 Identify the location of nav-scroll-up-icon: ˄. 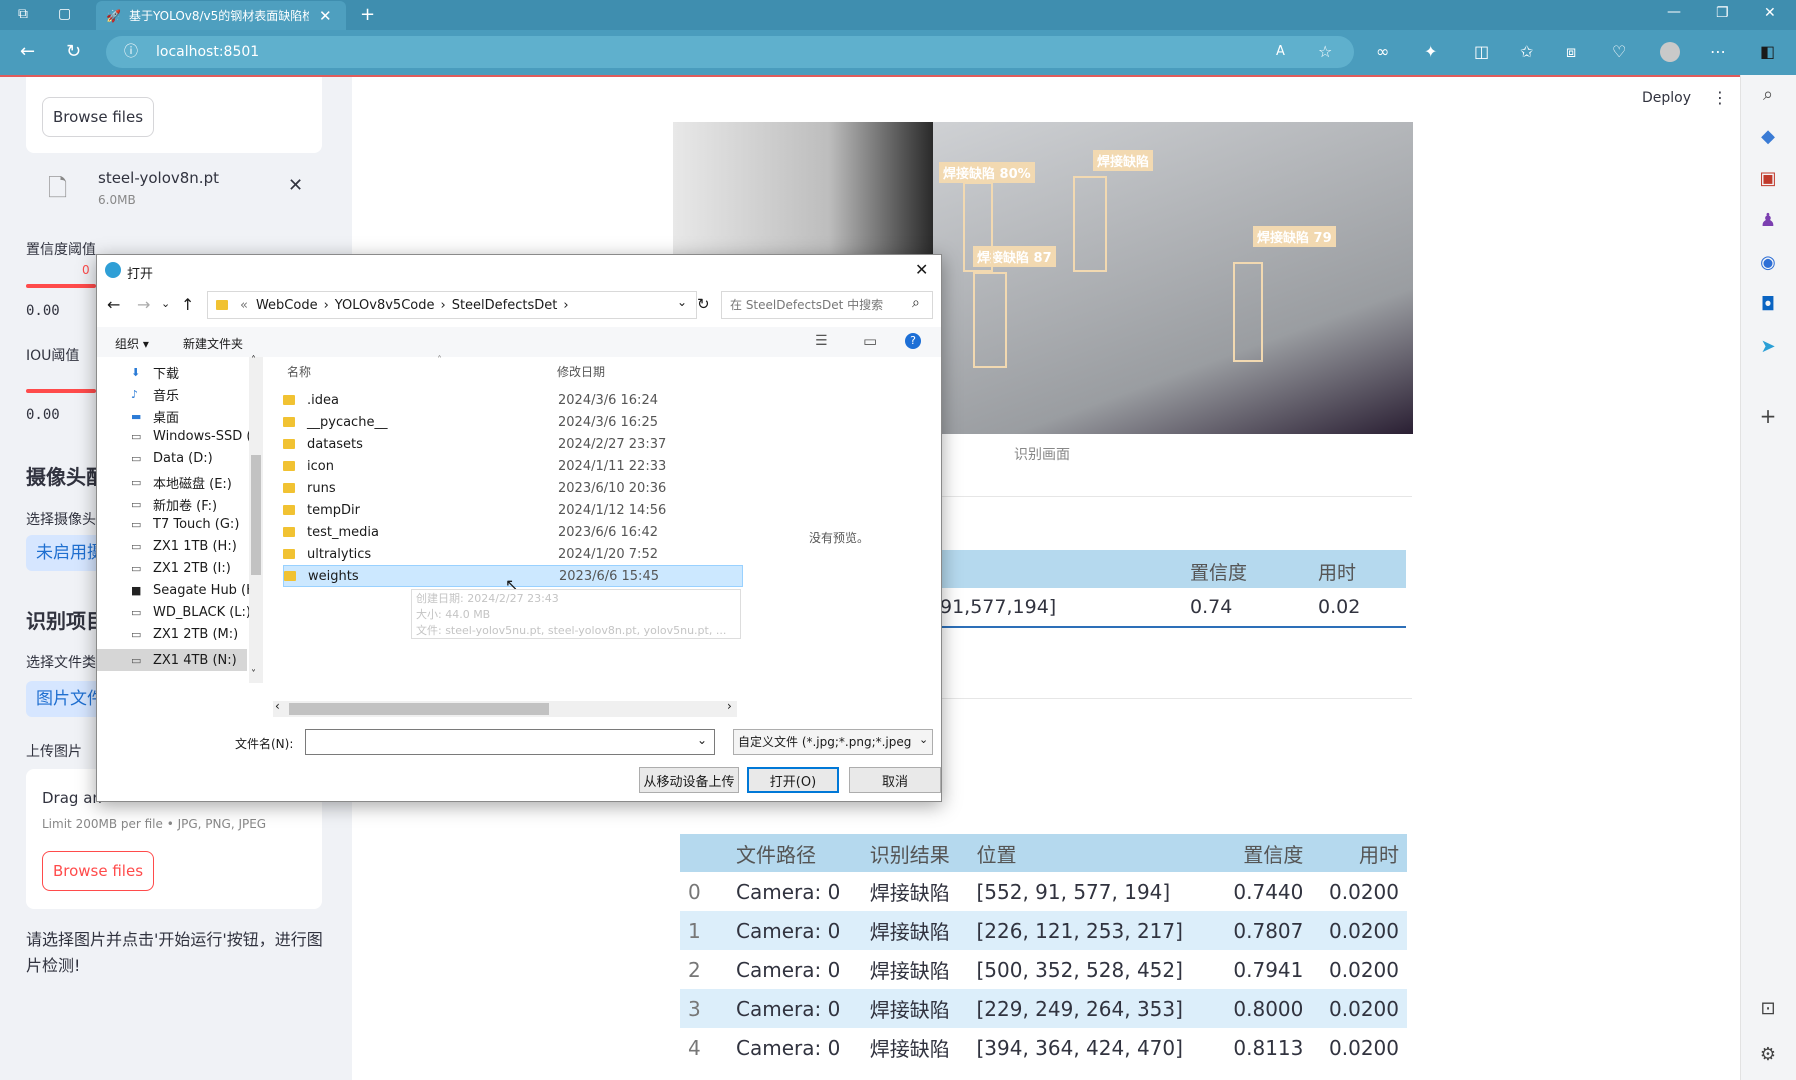
(253, 360).